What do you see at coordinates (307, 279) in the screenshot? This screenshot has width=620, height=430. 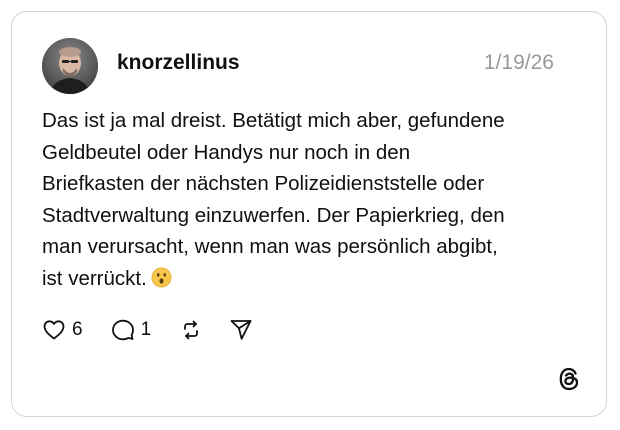 I see `post-text-last-line: ist verrückt.` at bounding box center [307, 279].